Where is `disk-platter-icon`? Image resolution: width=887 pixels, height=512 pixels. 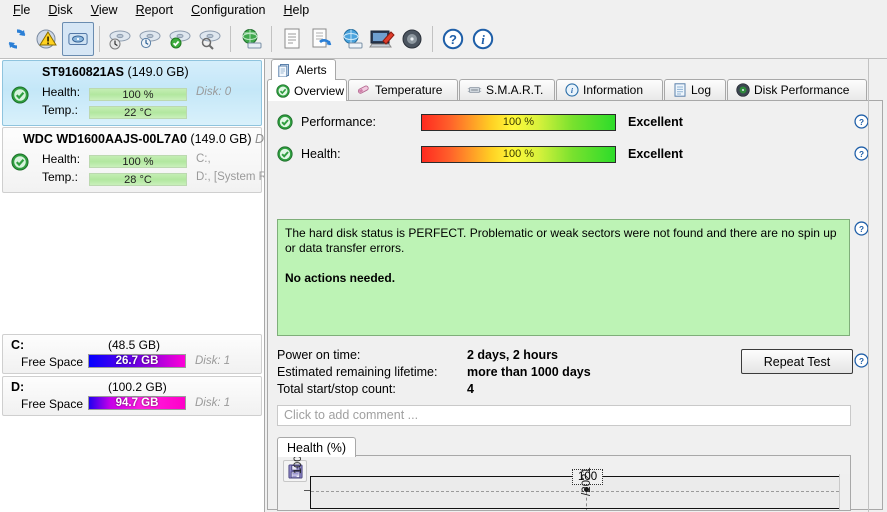
disk-platter-icon is located at coordinates (412, 39).